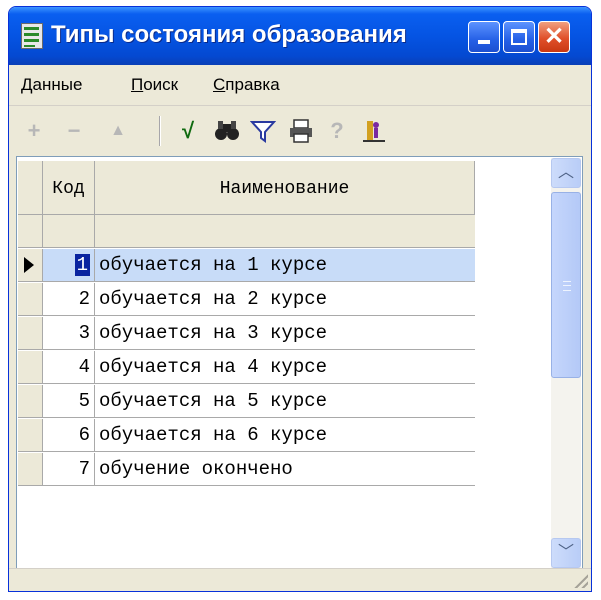 The width and height of the screenshot is (601, 600). I want to click on menu-help: Справка, so click(246, 85).